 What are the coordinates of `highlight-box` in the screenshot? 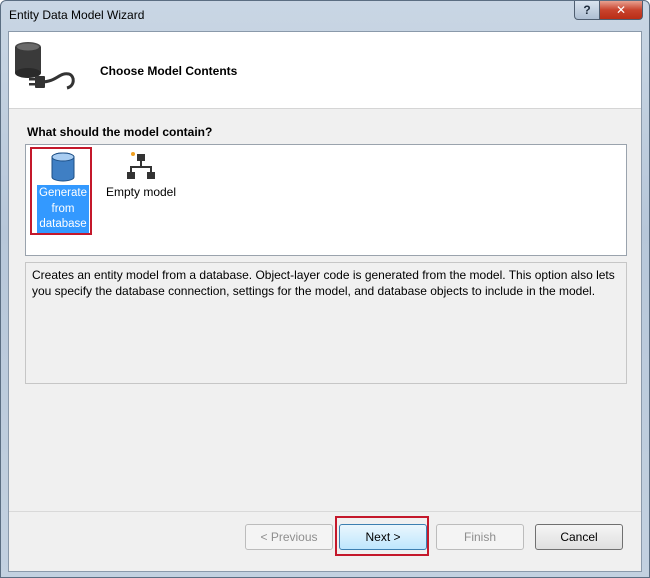 It's located at (61, 191).